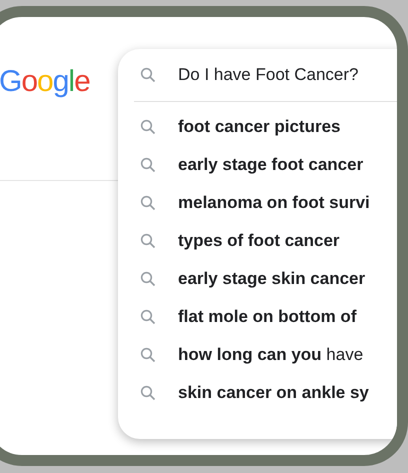 This screenshot has height=473, width=408. Describe the element at coordinates (272, 279) in the screenshot. I see `suggestion: early stage skin cancer` at that location.